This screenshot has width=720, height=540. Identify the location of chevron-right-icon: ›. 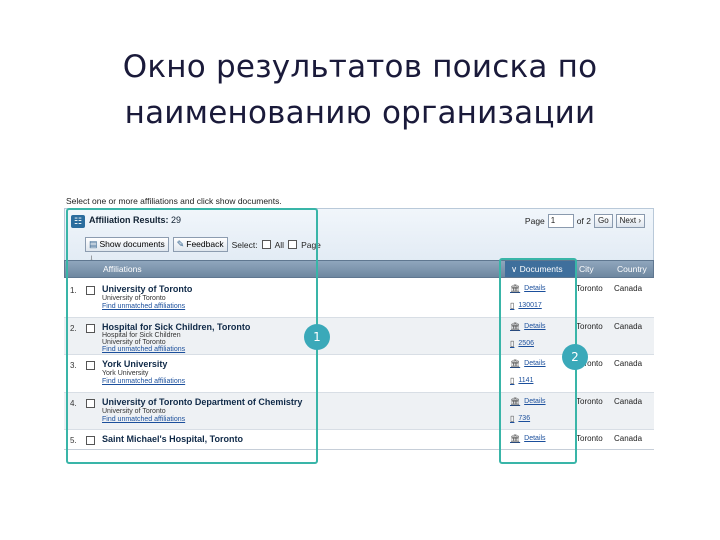
(639, 220).